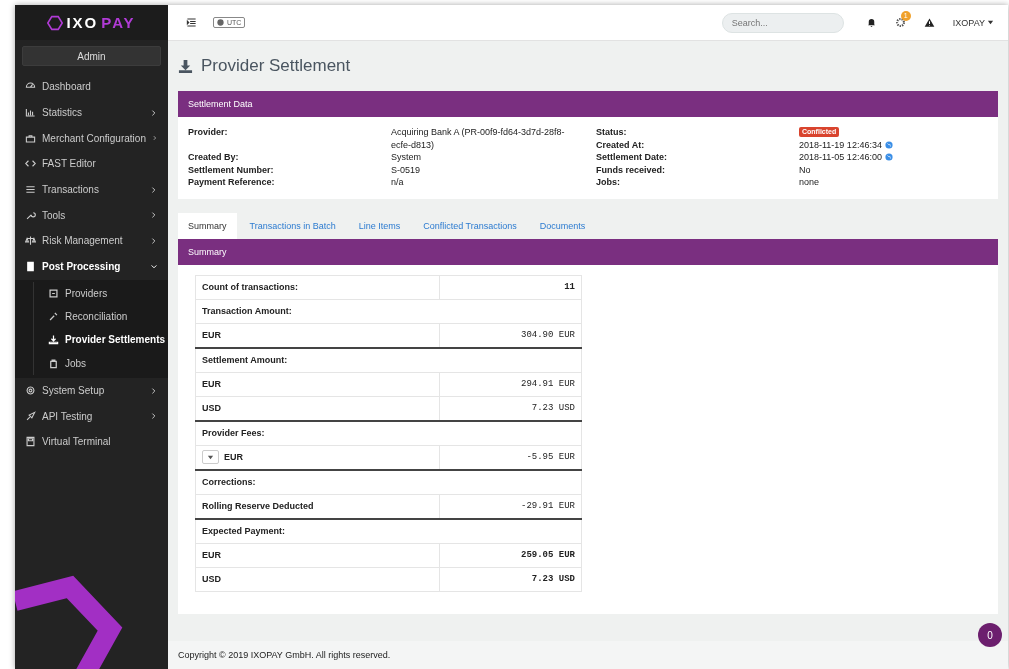  Describe the element at coordinates (973, 22) in the screenshot. I see `user-menu: IXOPAY` at that location.